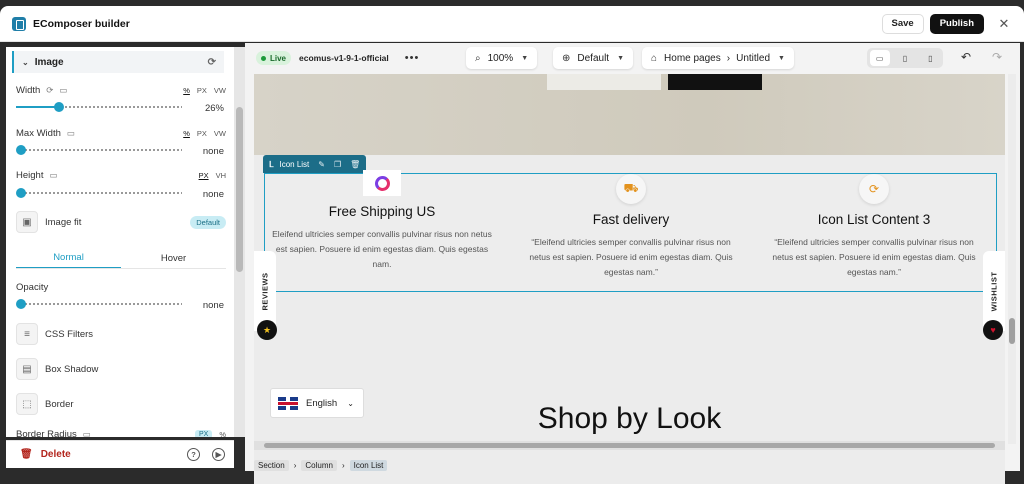  What do you see at coordinates (118, 62) in the screenshot?
I see `image-section-header: ⌄ Image ⟳` at bounding box center [118, 62].